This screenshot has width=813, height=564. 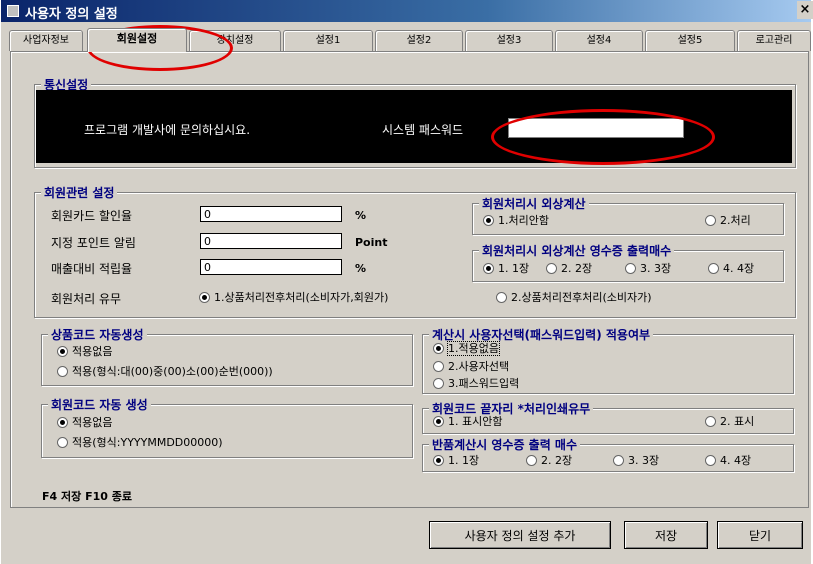 I want to click on add-user-setting-button: 사용자 정의 설정 추가, so click(x=520, y=535).